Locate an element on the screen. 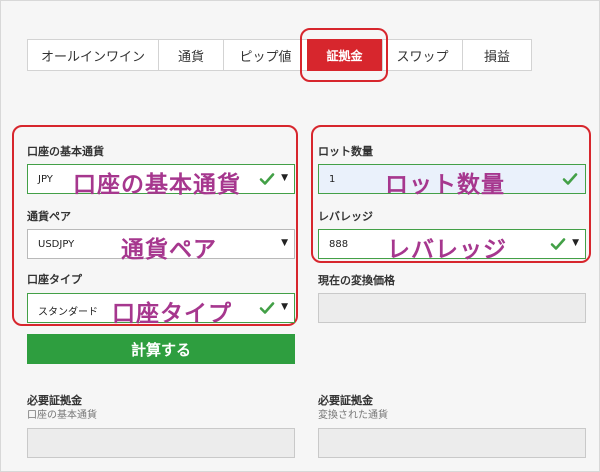 This screenshot has width=600, height=472. tab-swap: スワップ is located at coordinates (422, 55).